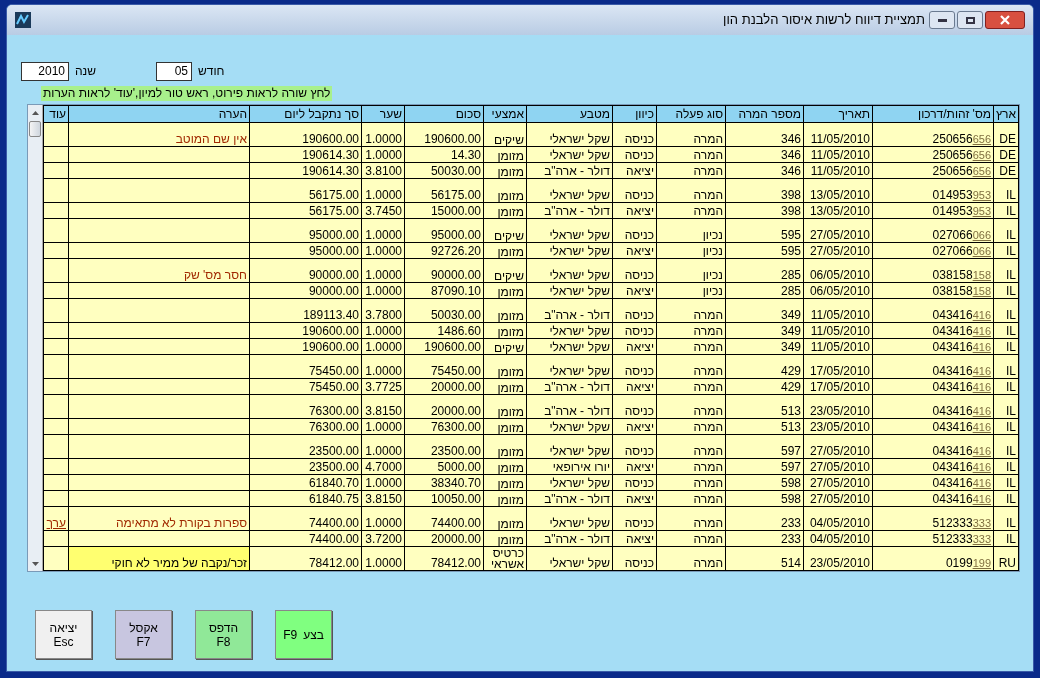  What do you see at coordinates (455, 563) in the screenshot?
I see `table-cell: 78412.00` at bounding box center [455, 563].